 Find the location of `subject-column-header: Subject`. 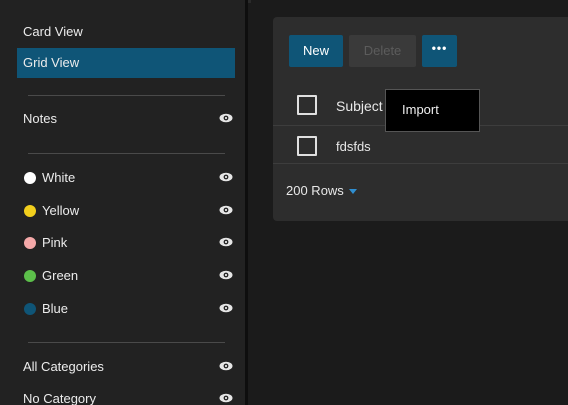

subject-column-header: Subject is located at coordinates (359, 106).